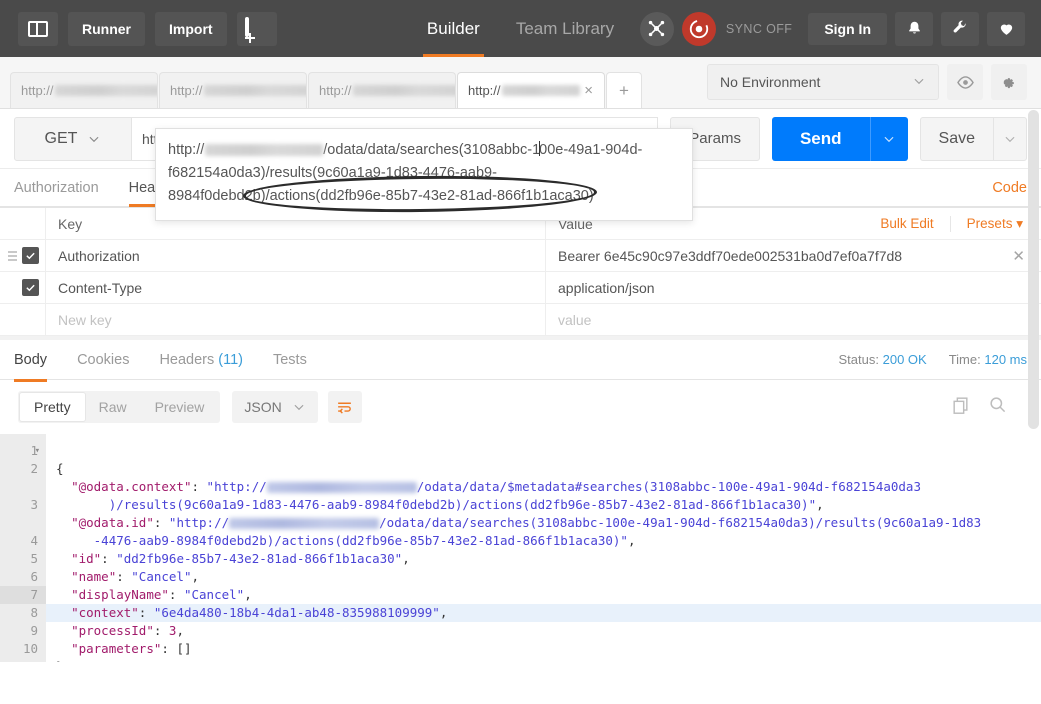 Image resolution: width=1041 pixels, height=704 pixels. What do you see at coordinates (214, 196) in the screenshot?
I see `url-dd-line3-head: 8984f0debd2b` at bounding box center [214, 196].